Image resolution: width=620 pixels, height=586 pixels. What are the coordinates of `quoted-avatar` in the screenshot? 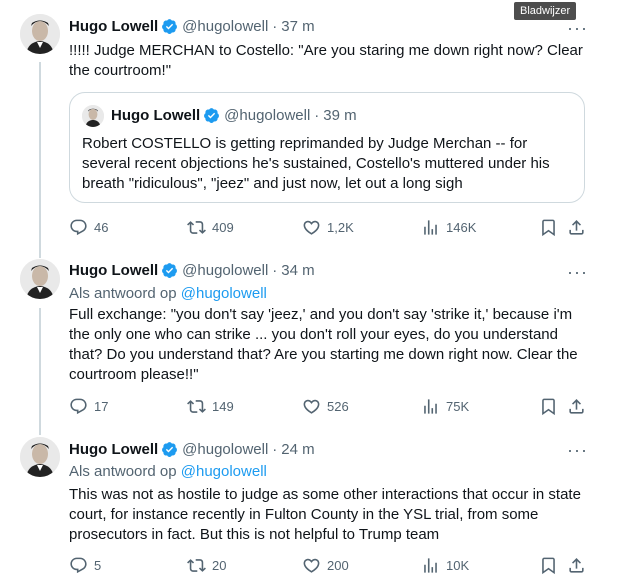 It's located at (93, 116).